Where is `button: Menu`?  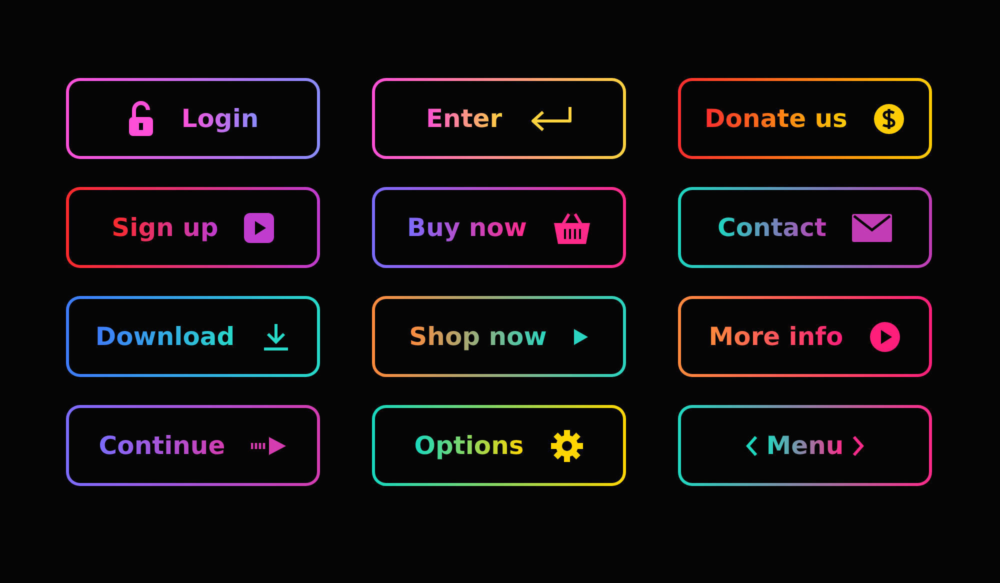
button: Menu is located at coordinates (805, 445).